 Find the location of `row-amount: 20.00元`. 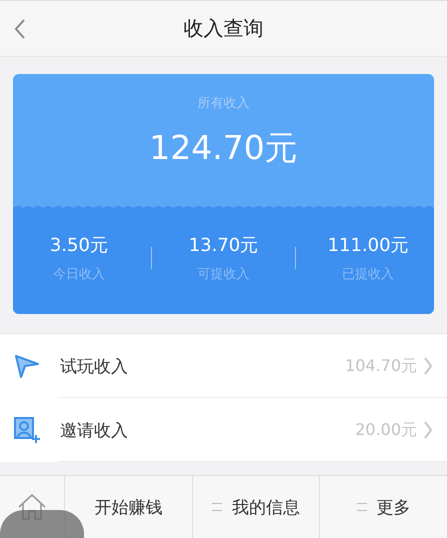

row-amount: 20.00元 is located at coordinates (386, 430).